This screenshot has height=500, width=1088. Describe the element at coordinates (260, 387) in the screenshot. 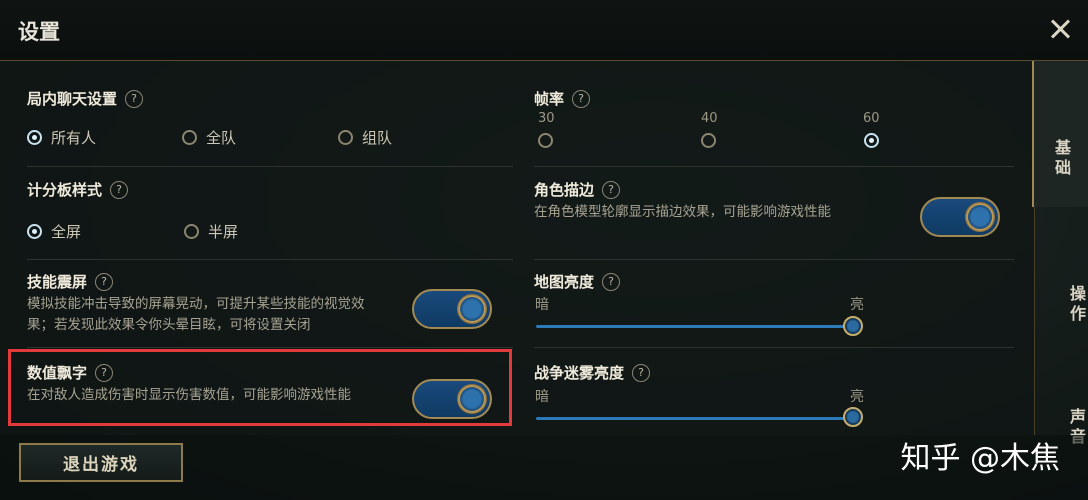

I see `highlight-box` at that location.